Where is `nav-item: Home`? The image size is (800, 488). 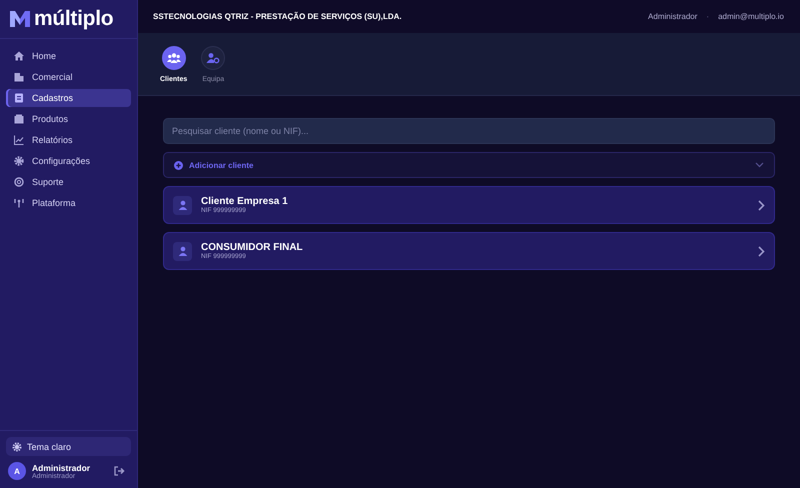
nav-item: Home is located at coordinates (68, 56).